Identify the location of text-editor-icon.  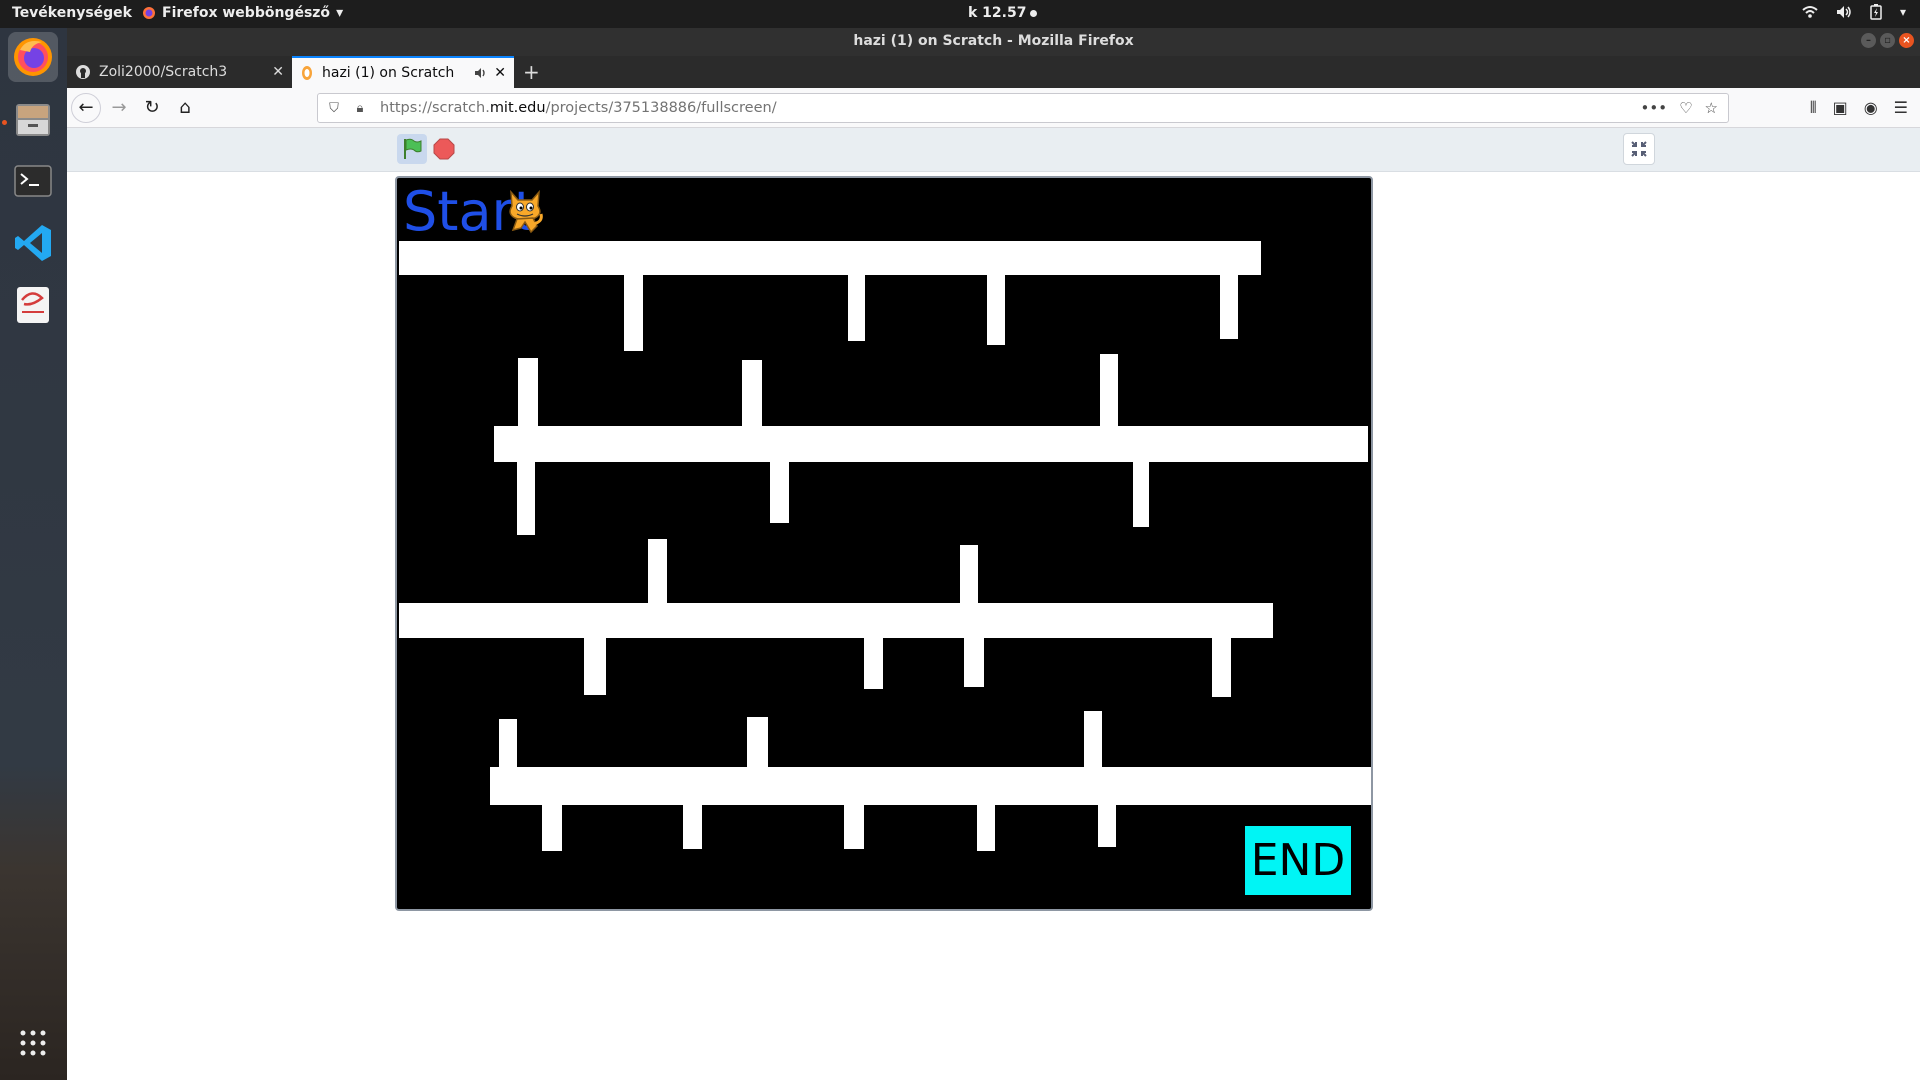
(33, 305).